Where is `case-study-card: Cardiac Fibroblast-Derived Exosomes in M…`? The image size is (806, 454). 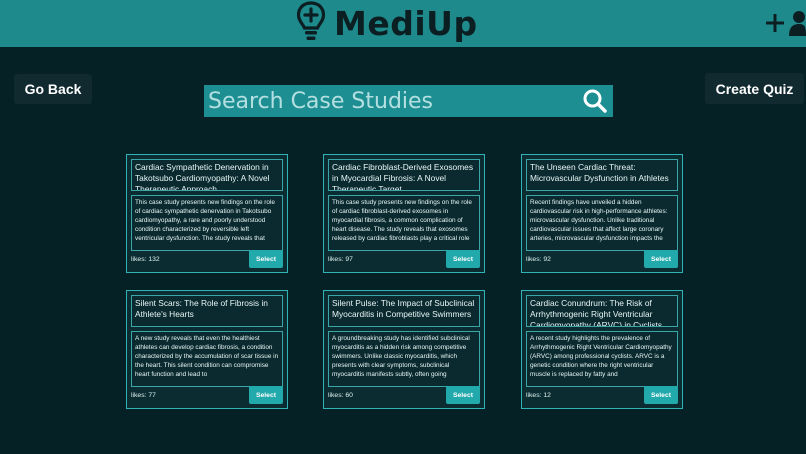 case-study-card: Cardiac Fibroblast-Derived Exosomes in M… is located at coordinates (404, 213).